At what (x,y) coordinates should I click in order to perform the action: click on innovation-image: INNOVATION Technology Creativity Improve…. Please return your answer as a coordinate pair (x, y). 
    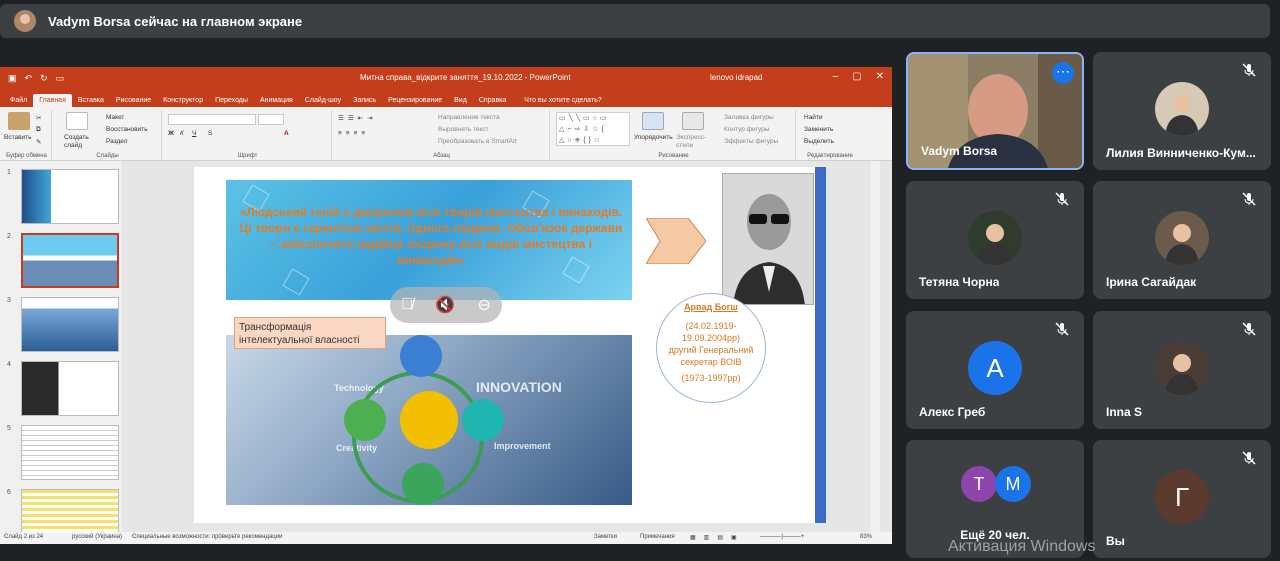
    Looking at the image, I should click on (429, 420).